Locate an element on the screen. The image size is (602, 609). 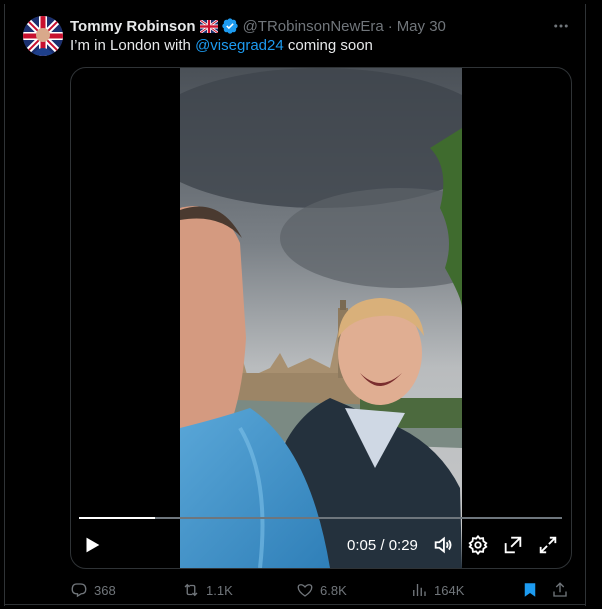
popout-icon is located at coordinates (513, 545).